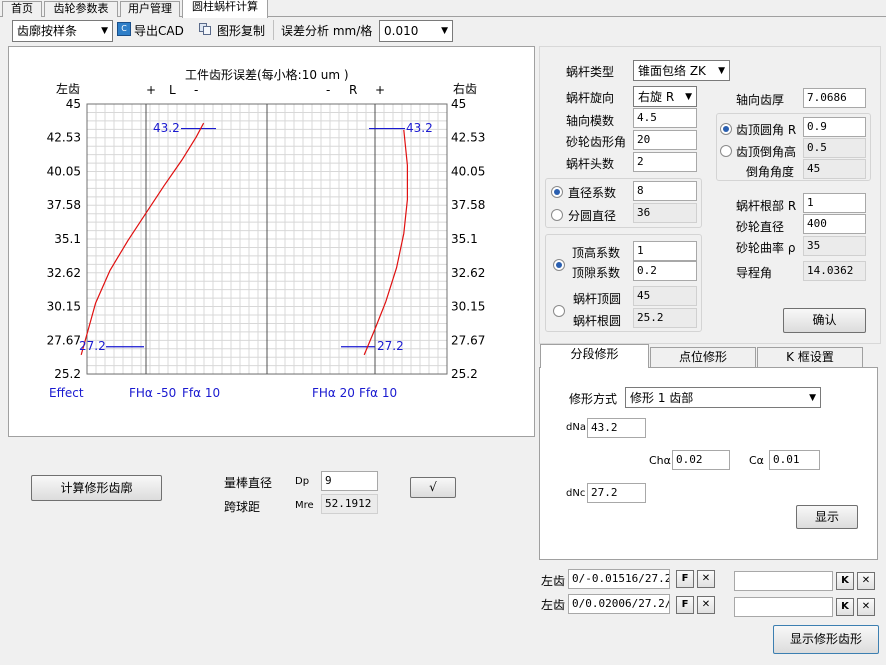 This screenshot has height=665, width=886. Describe the element at coordinates (810, 357) in the screenshot. I see `tab-k-frame: K 框设置` at that location.